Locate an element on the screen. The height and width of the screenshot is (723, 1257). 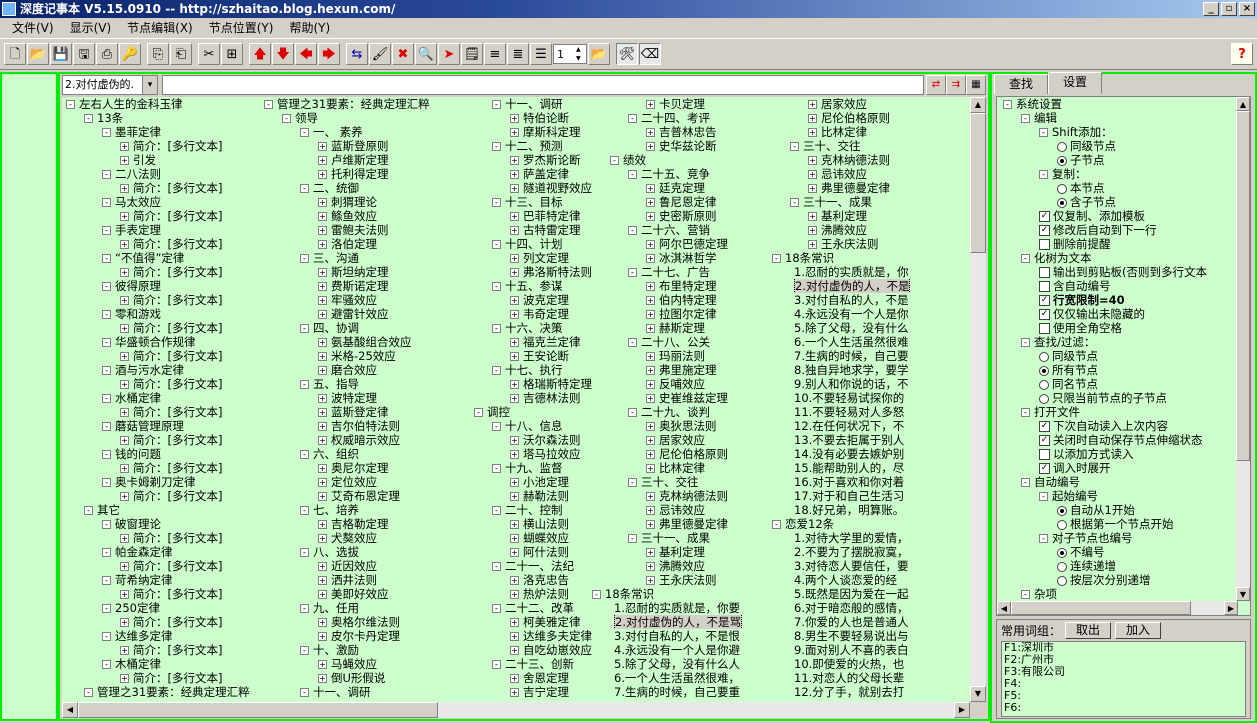
tree-node: + 奥尼尔定理 is located at coordinates (364, 468).